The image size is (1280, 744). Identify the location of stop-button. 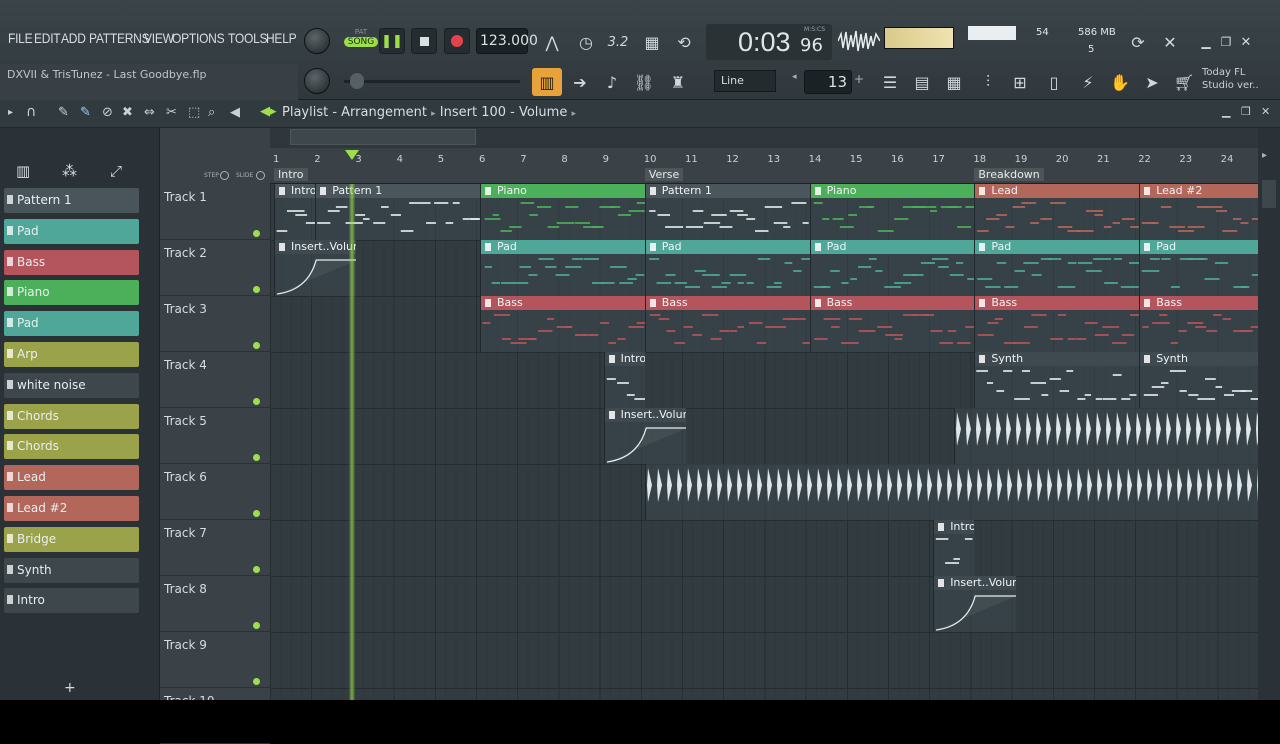
(424, 41).